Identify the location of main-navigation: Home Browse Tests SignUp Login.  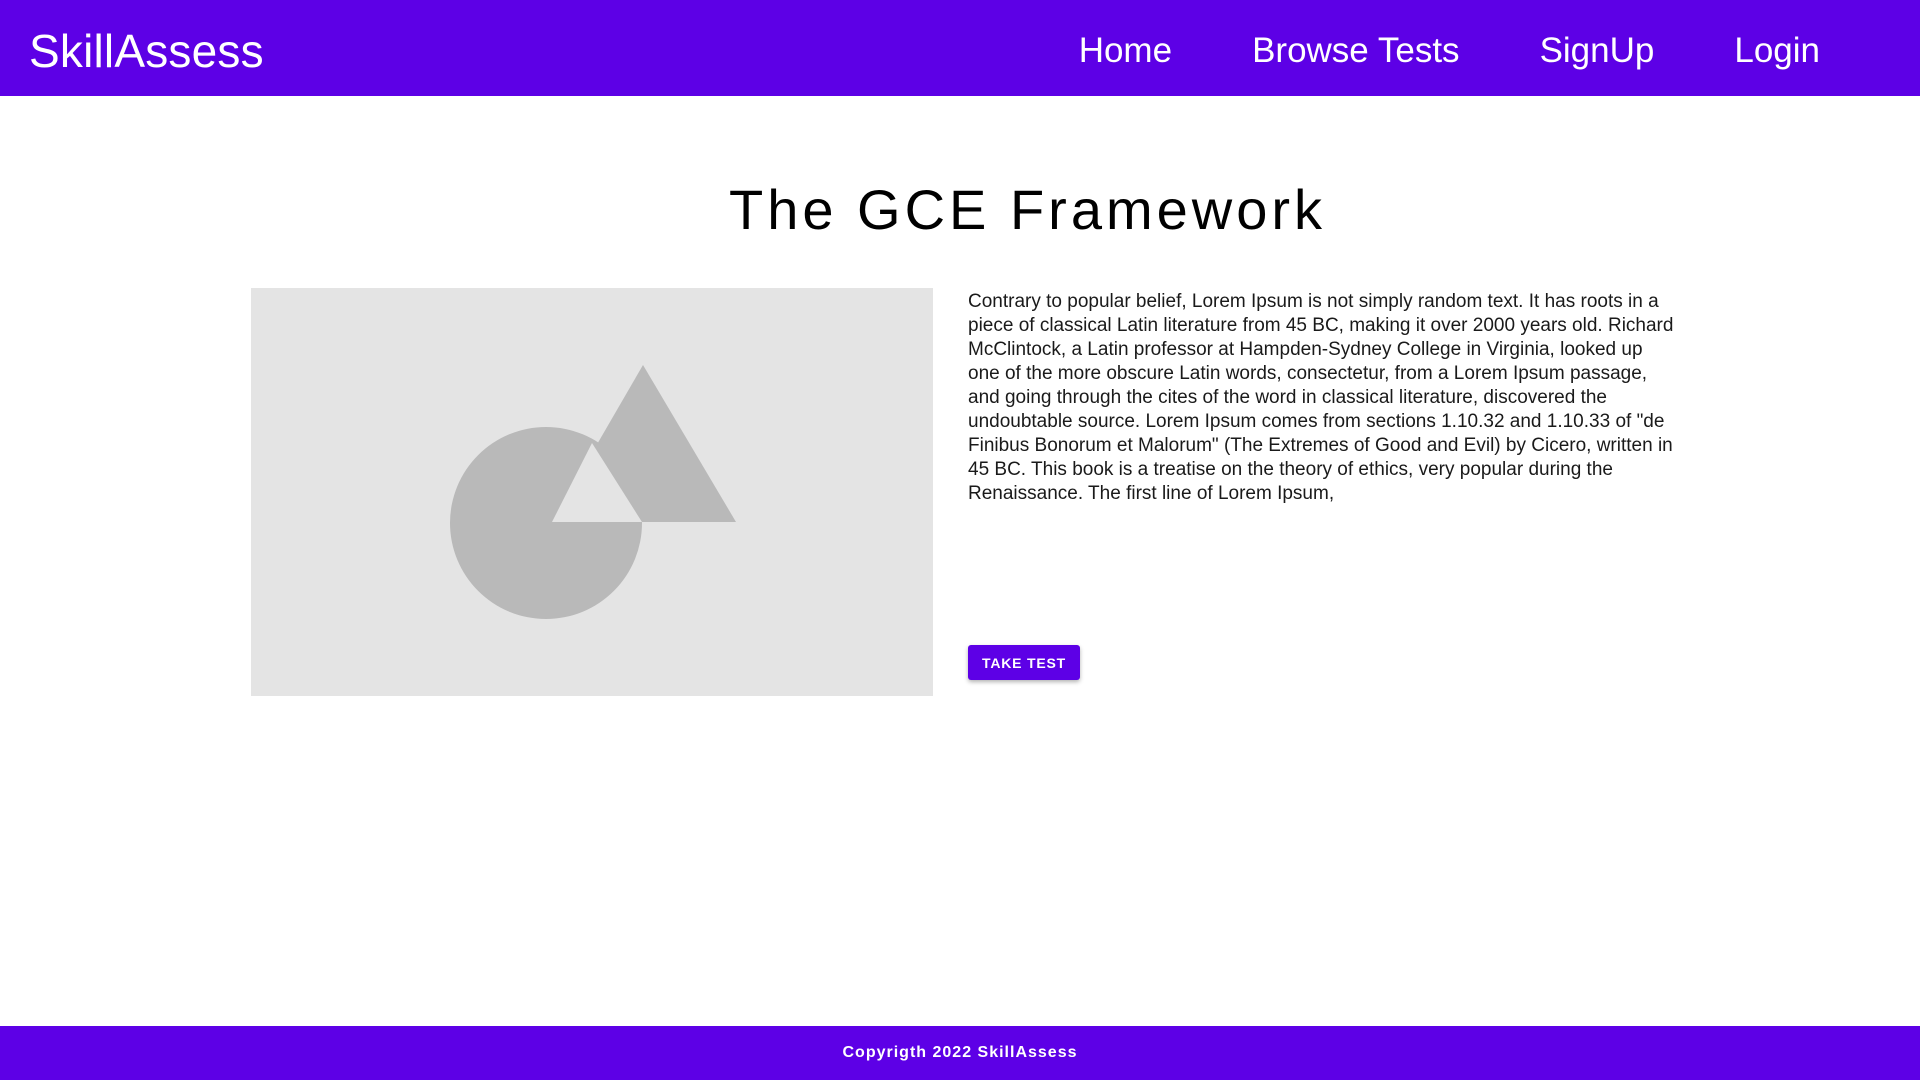
(1449, 51).